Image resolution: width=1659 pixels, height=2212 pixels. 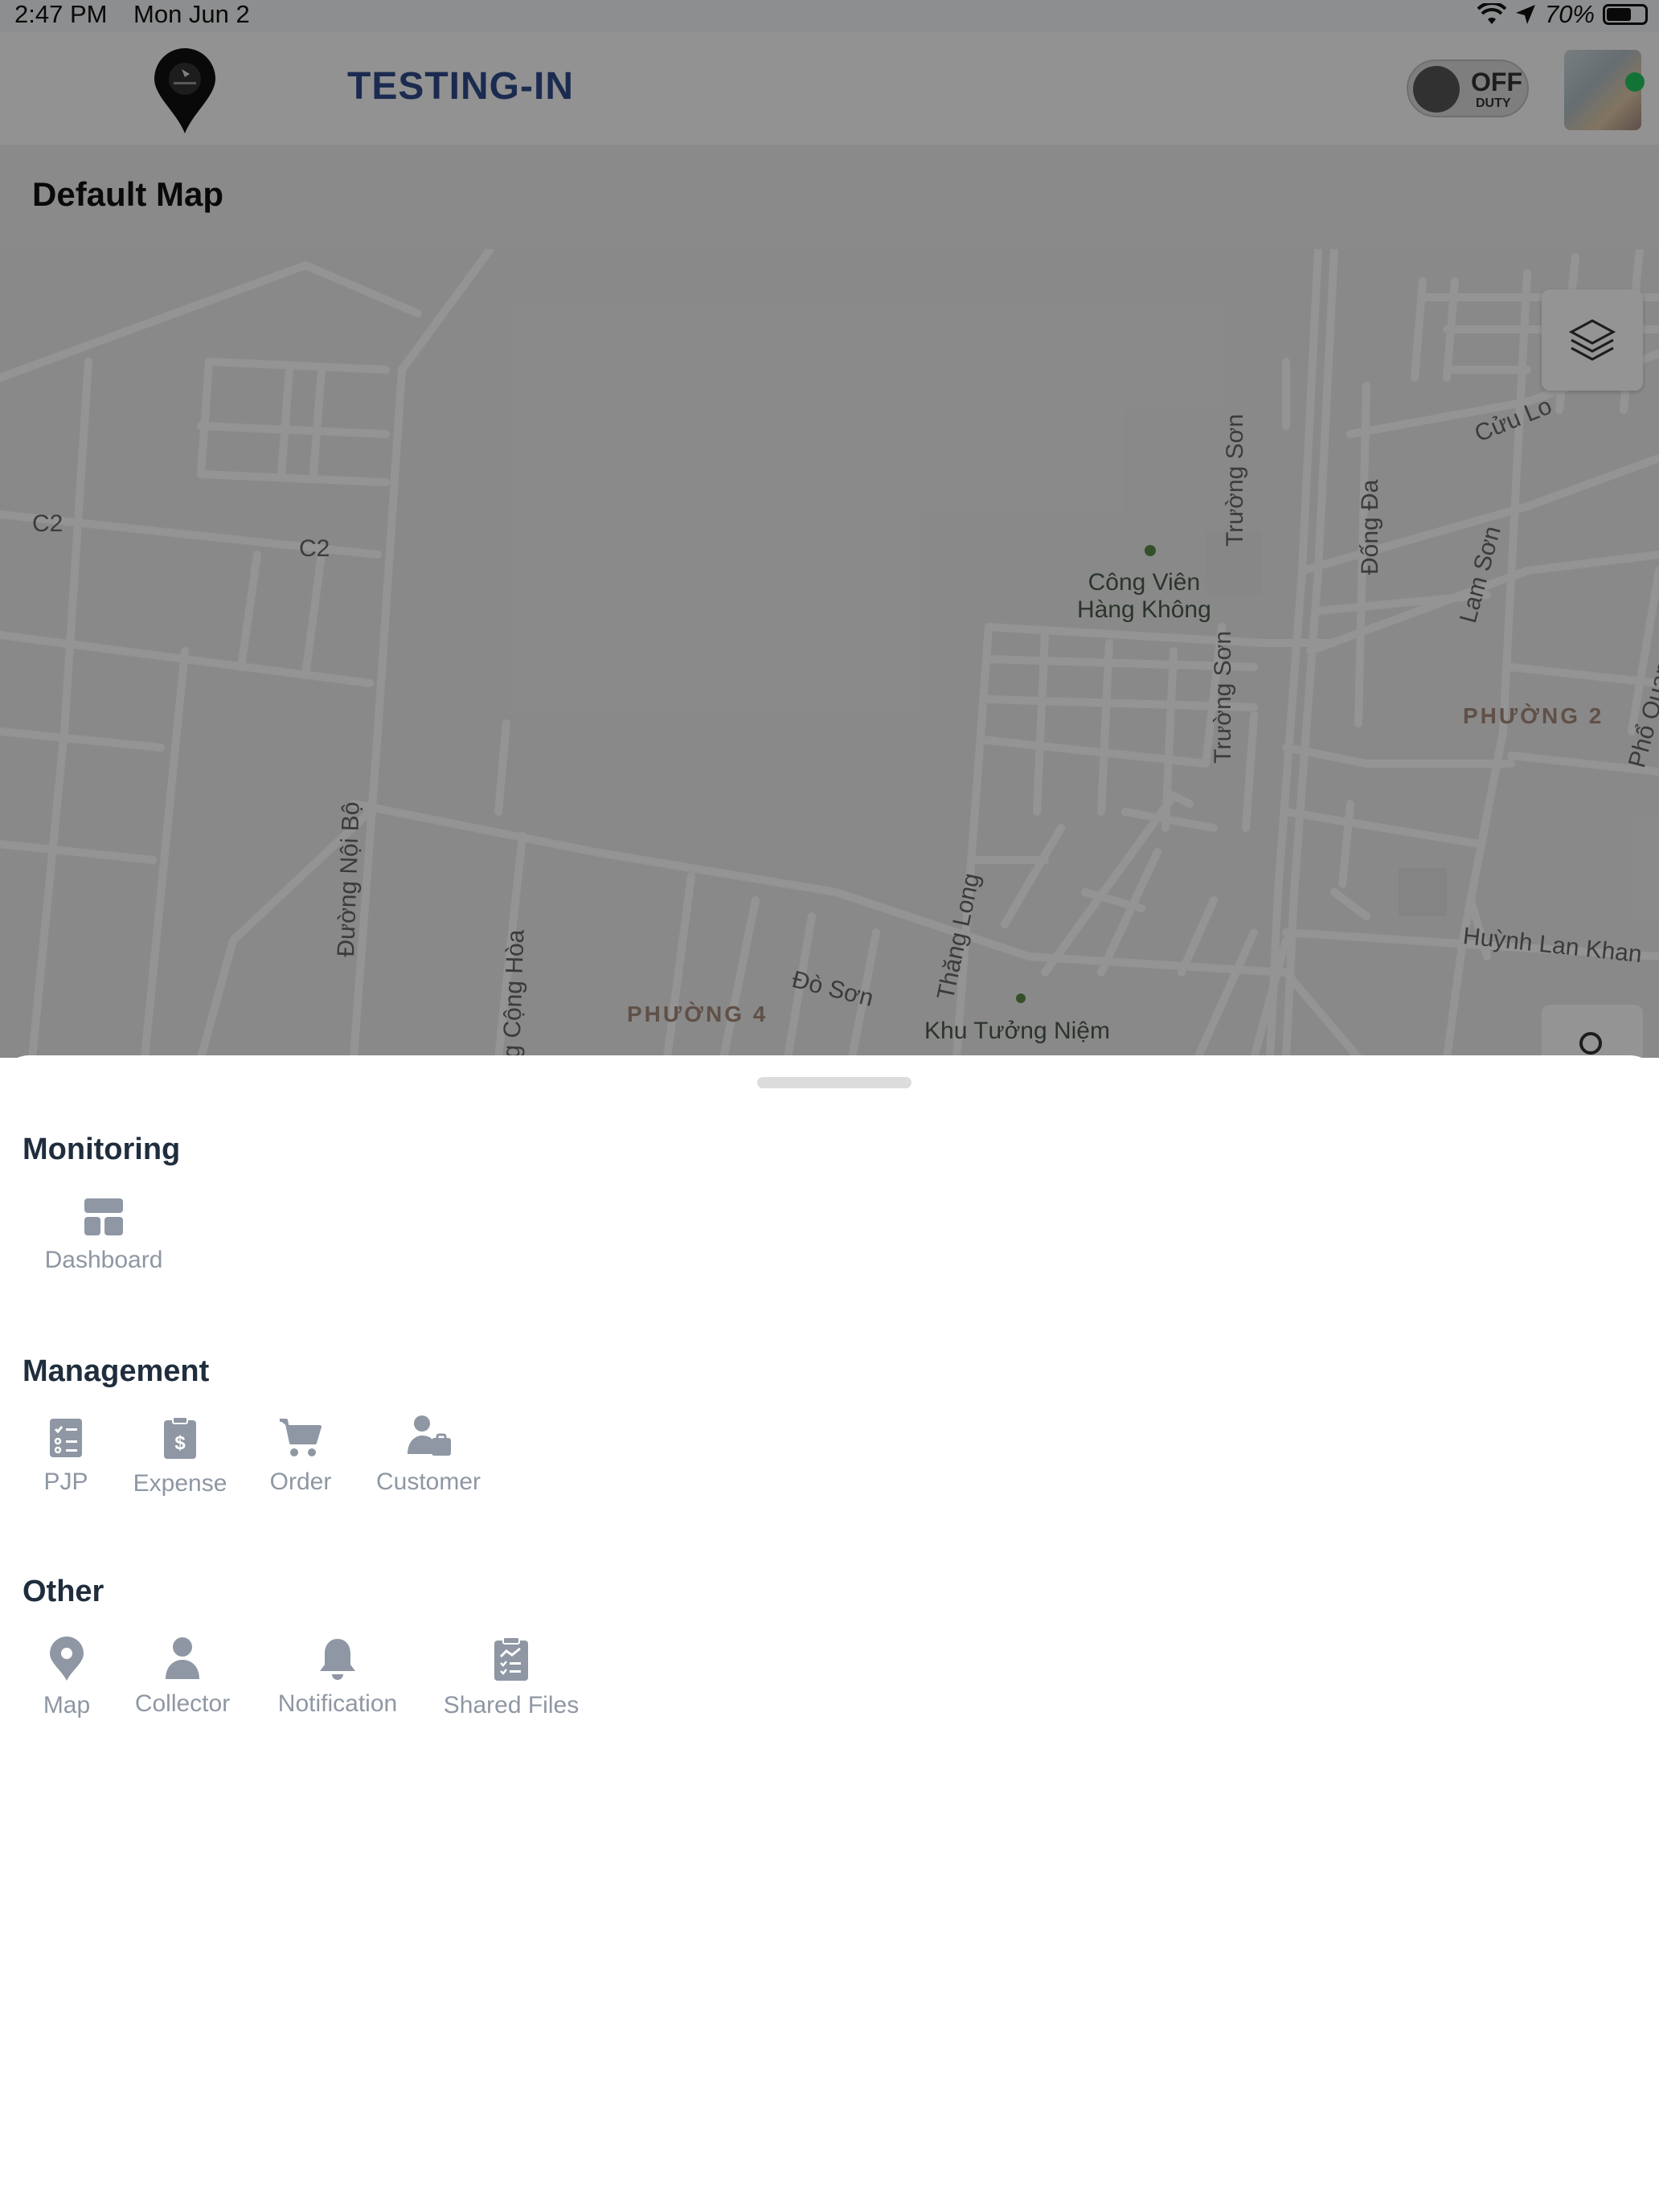 What do you see at coordinates (1493, 103) in the screenshot?
I see `duty-sub-label: DUTY` at bounding box center [1493, 103].